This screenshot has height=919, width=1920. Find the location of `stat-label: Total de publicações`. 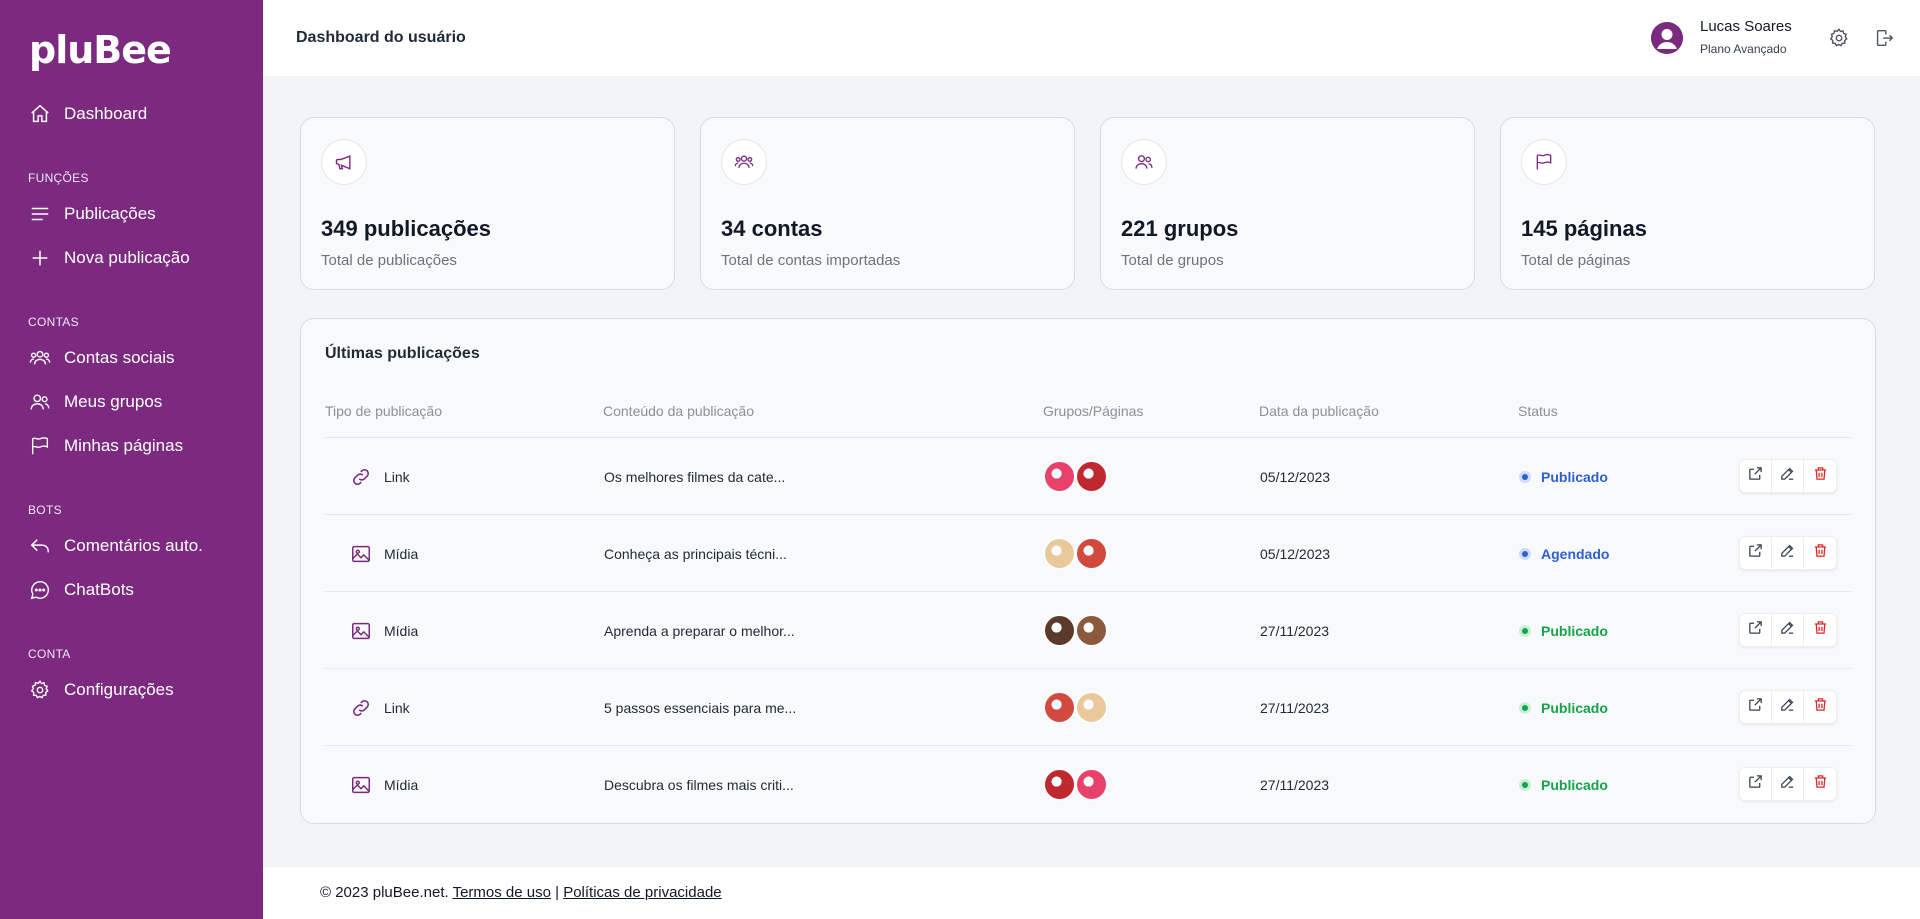

stat-label: Total de publicações is located at coordinates (389, 260).